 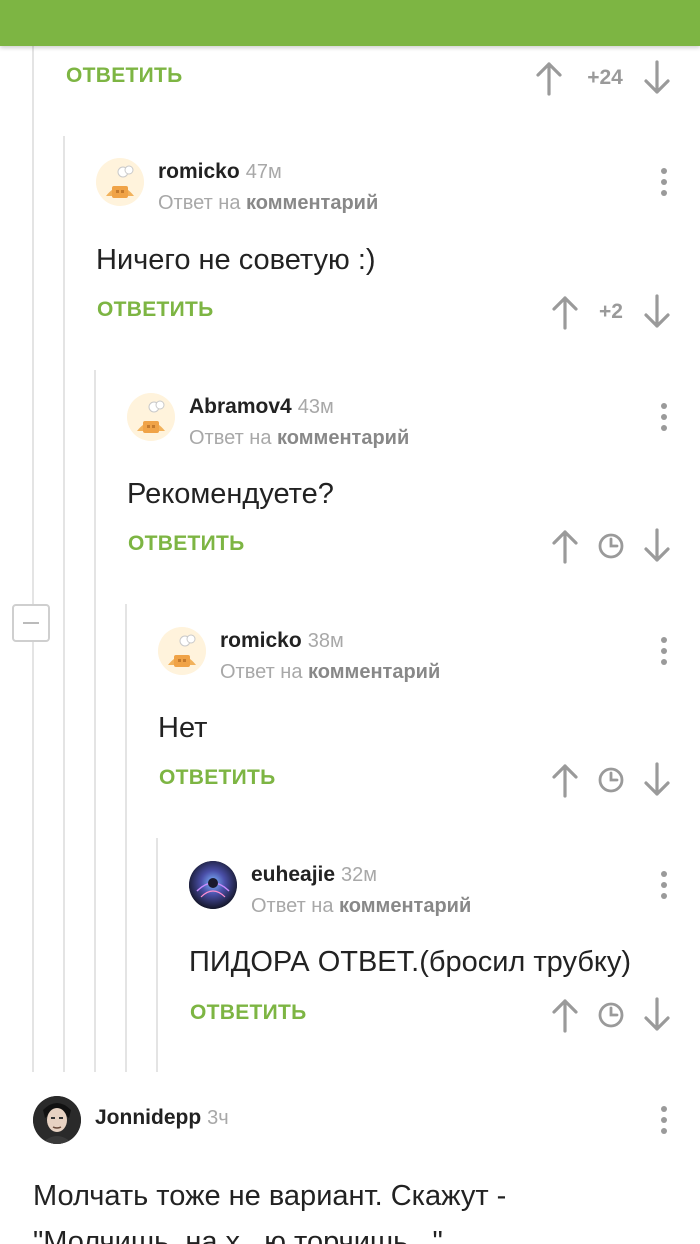 I want to click on comment-author: romicko 38м, so click(x=282, y=641).